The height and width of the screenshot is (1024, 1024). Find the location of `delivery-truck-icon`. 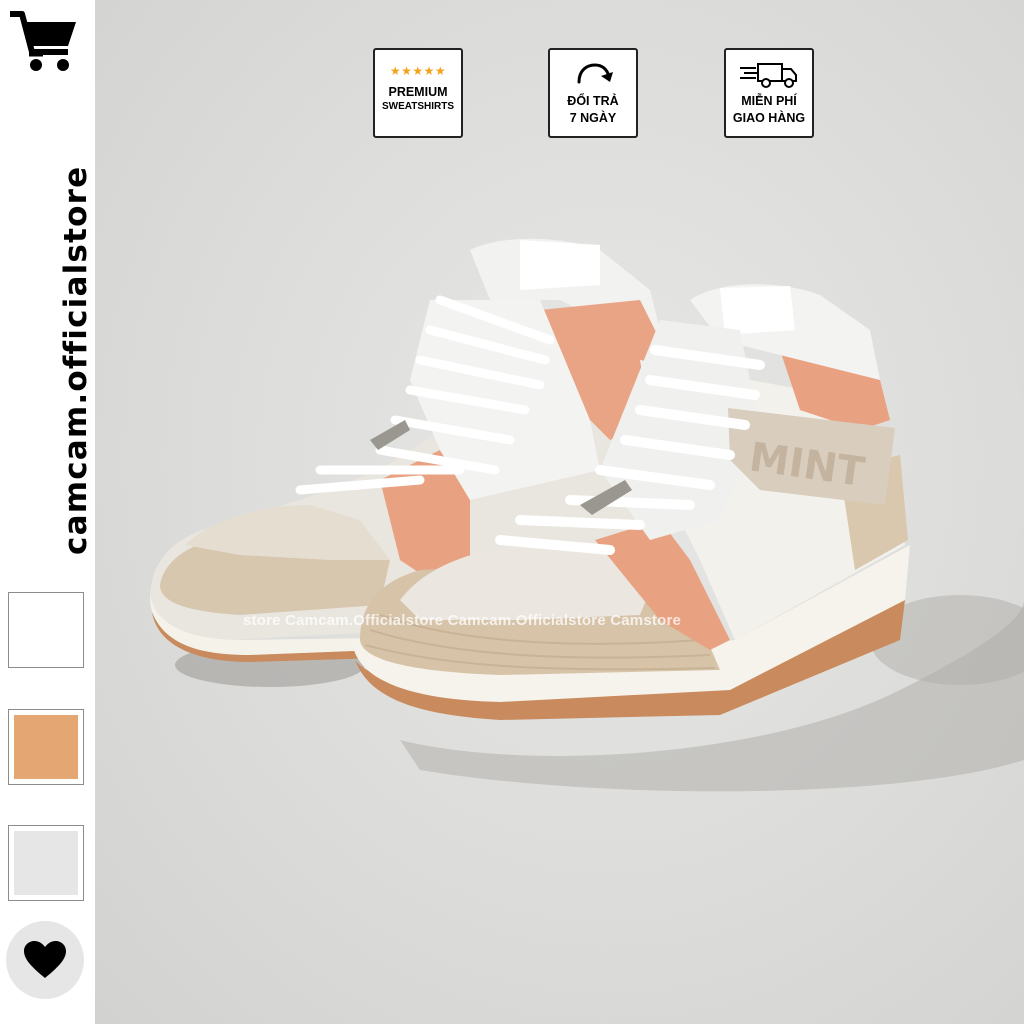

delivery-truck-icon is located at coordinates (768, 75).